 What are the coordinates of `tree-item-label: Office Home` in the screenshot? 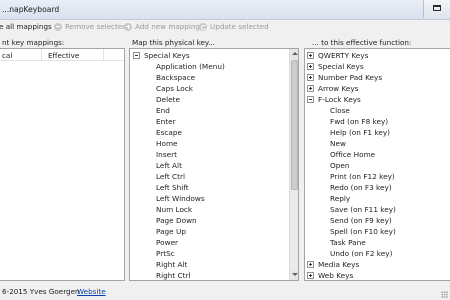 It's located at (353, 154).